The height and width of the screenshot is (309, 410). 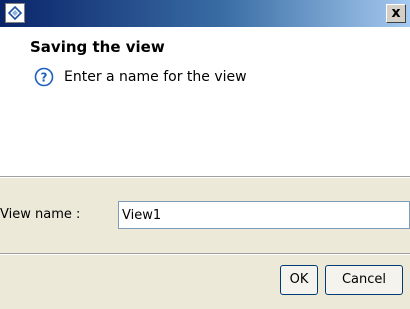 What do you see at coordinates (40, 214) in the screenshot?
I see `view-name-label: View name :` at bounding box center [40, 214].